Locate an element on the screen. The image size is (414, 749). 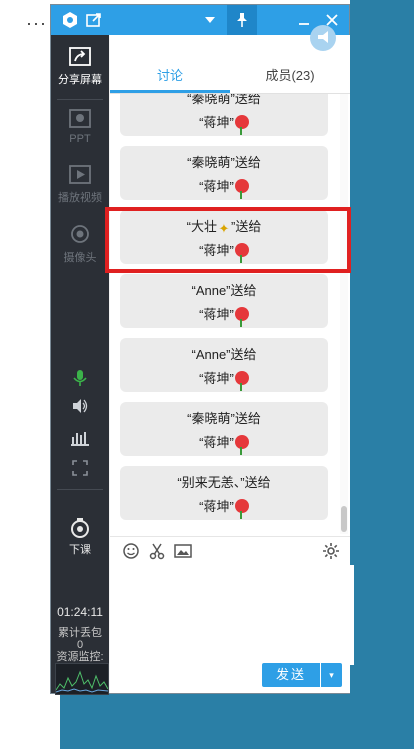
ppt-icon is located at coordinates (80, 119).